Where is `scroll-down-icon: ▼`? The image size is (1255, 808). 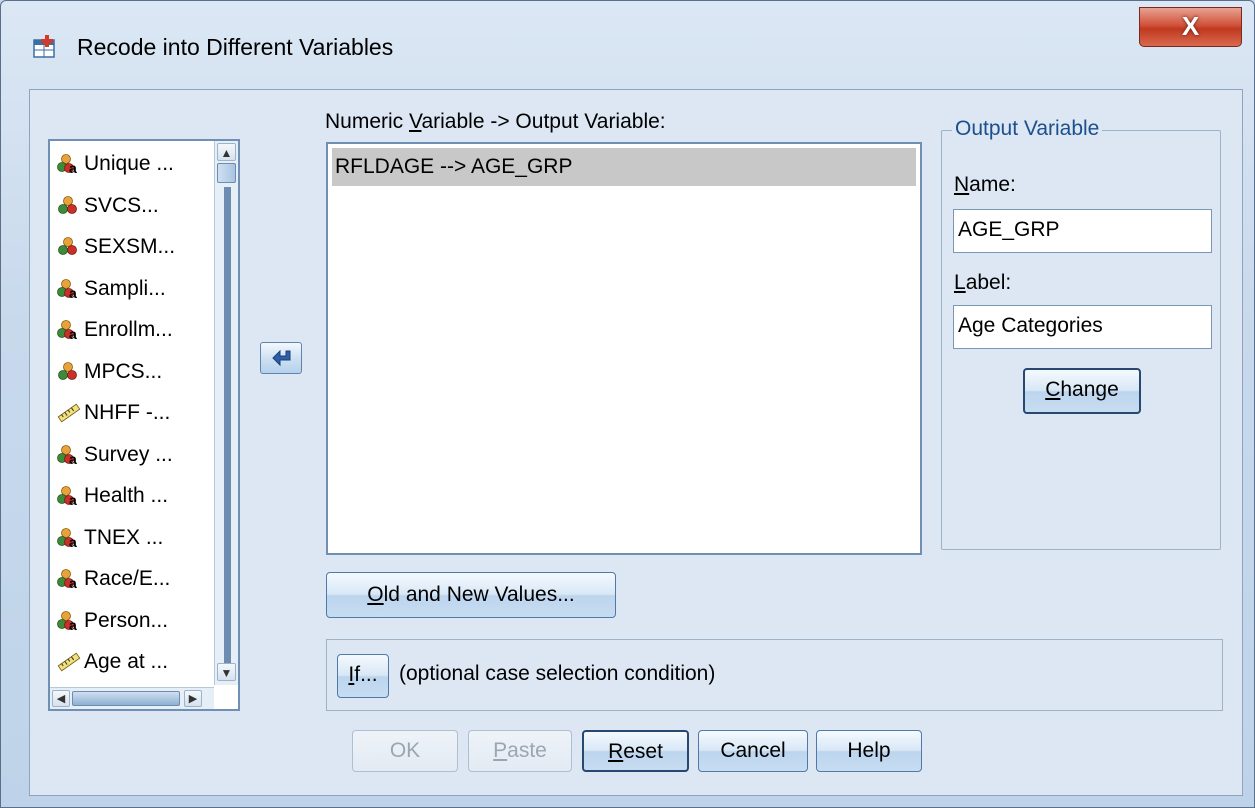
scroll-down-icon: ▼ is located at coordinates (226, 672).